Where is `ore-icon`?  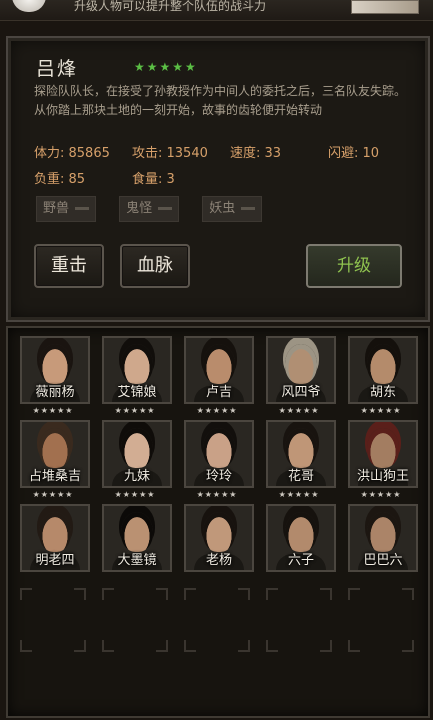
ore-icon is located at coordinates (29, 6).